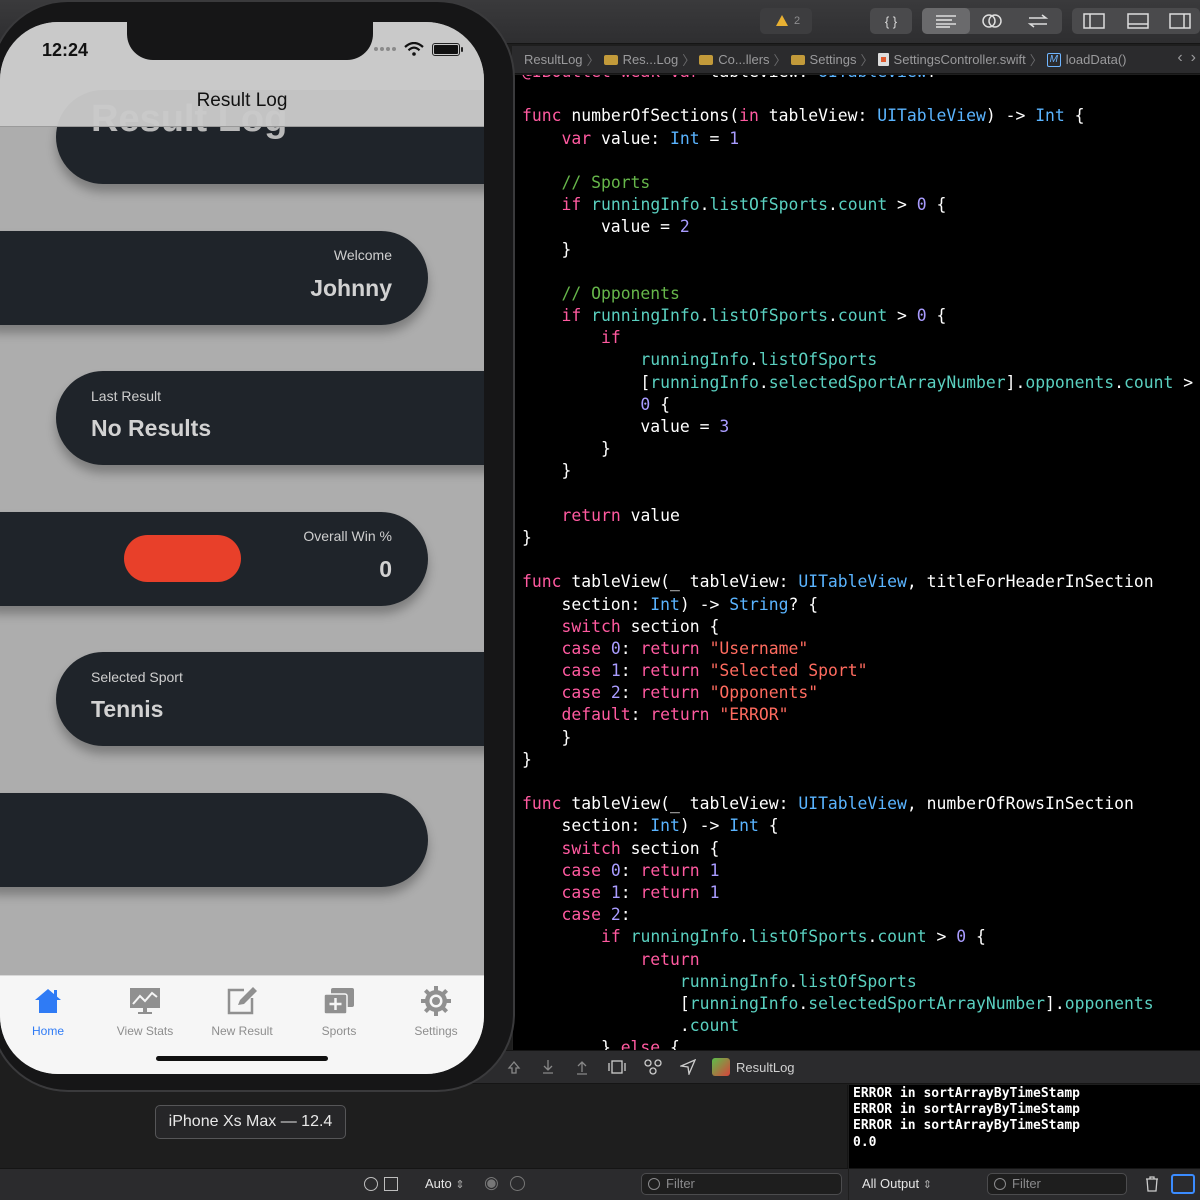 The image size is (1200, 1200). Describe the element at coordinates (857, 605) in the screenshot. I see `code-line: section: Int) -> String? {` at that location.